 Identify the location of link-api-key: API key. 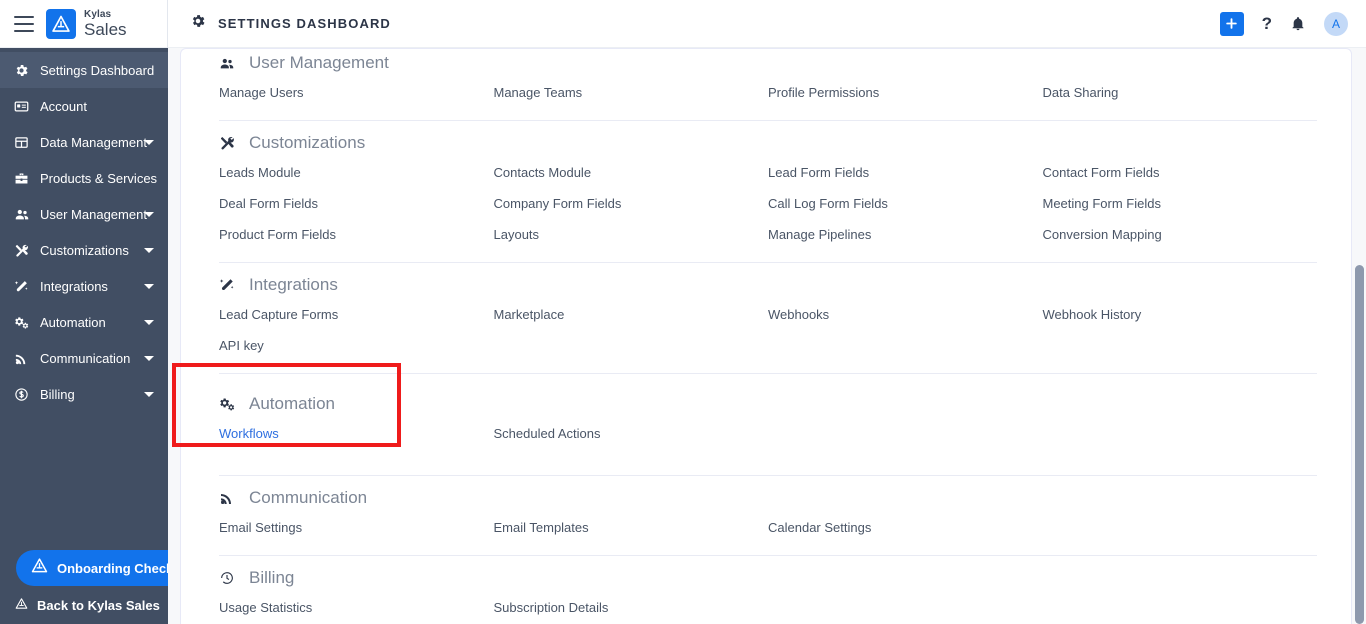
(356, 345).